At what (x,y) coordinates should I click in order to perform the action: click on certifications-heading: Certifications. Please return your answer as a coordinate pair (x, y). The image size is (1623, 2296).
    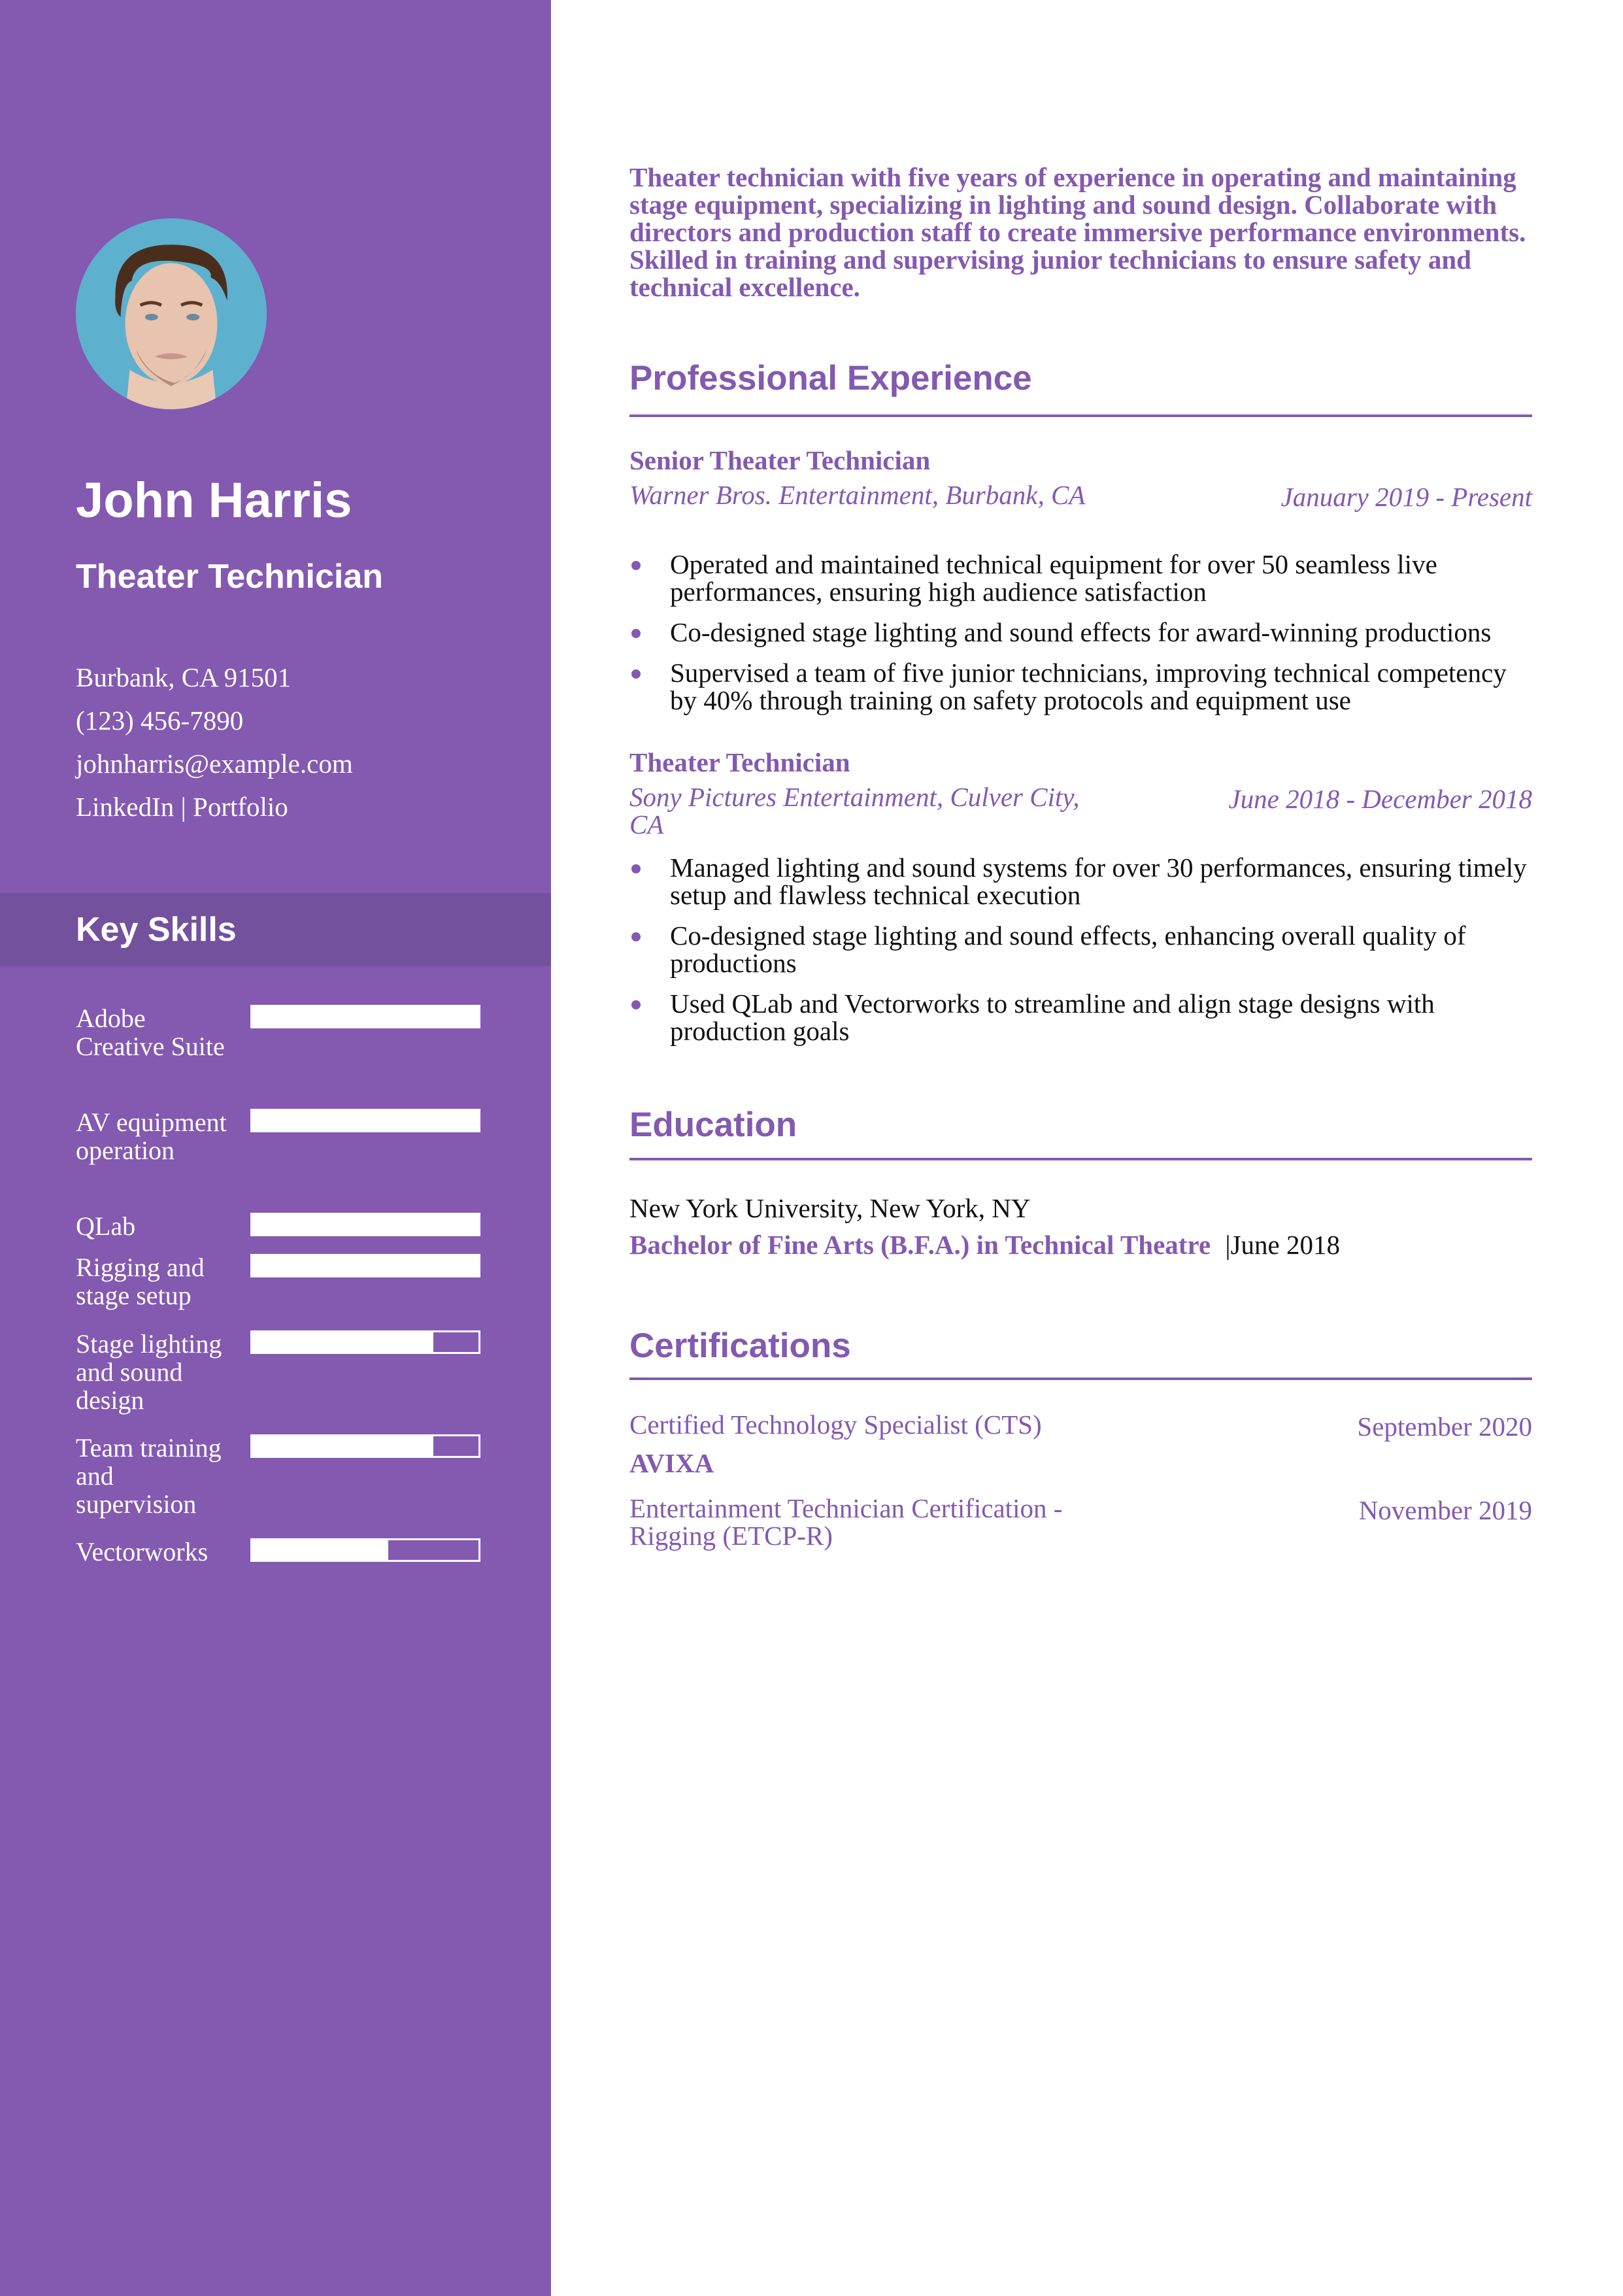
    Looking at the image, I should click on (740, 1345).